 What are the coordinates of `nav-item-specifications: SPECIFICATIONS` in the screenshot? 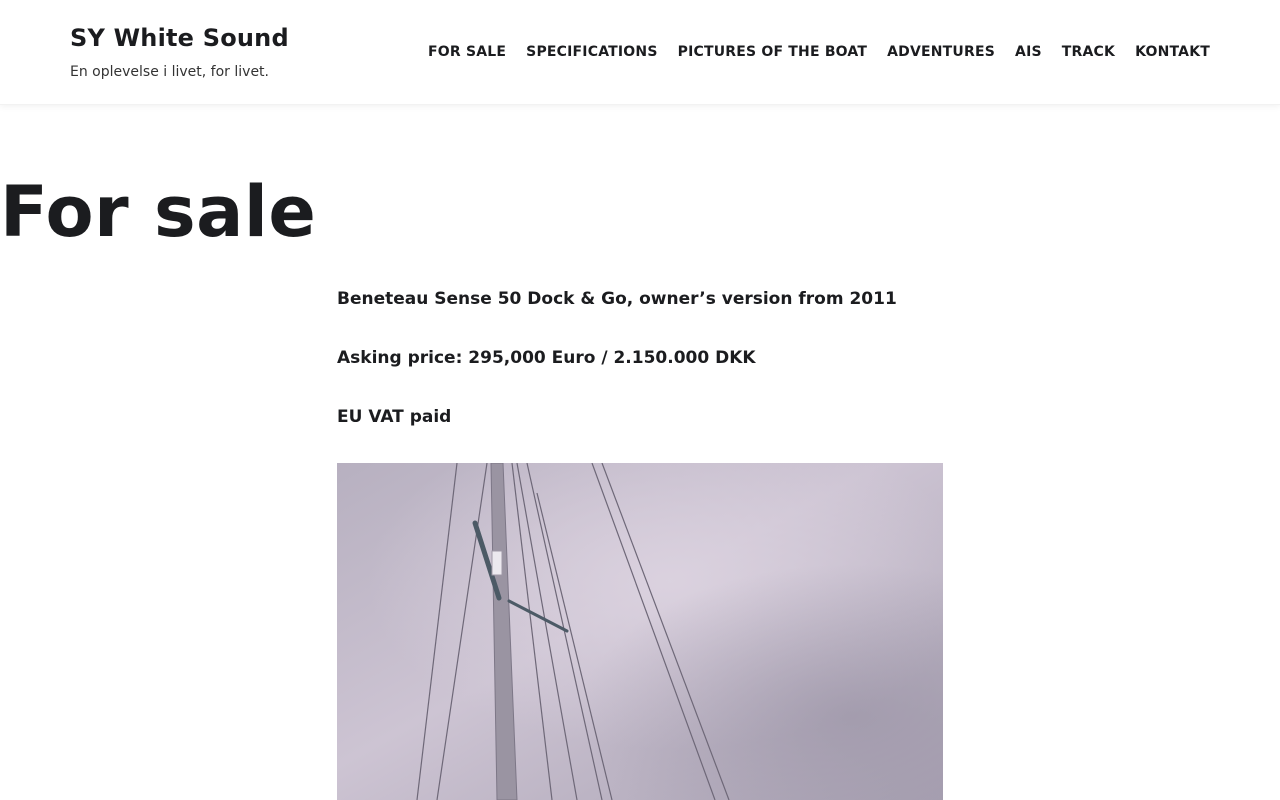 It's located at (591, 52).